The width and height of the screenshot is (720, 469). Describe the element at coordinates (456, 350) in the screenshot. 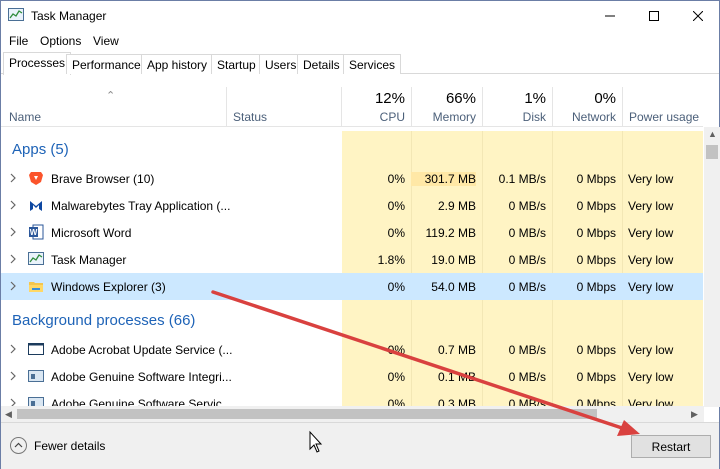

I see `memory-value: 0.7 MB` at that location.